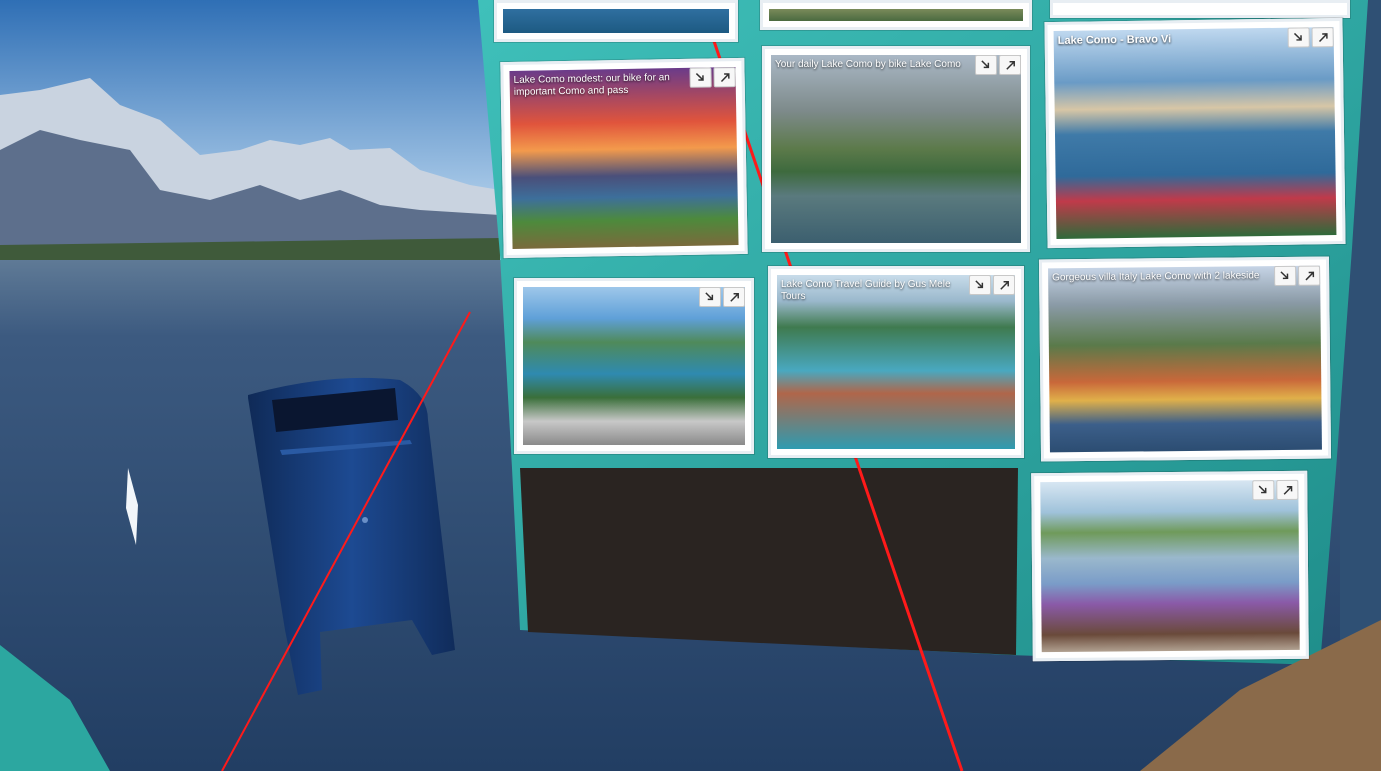 Image resolution: width=1381 pixels, height=771 pixels. I want to click on gallery-panel-3: Lake Como - Bravo Vi, so click(1195, 133).